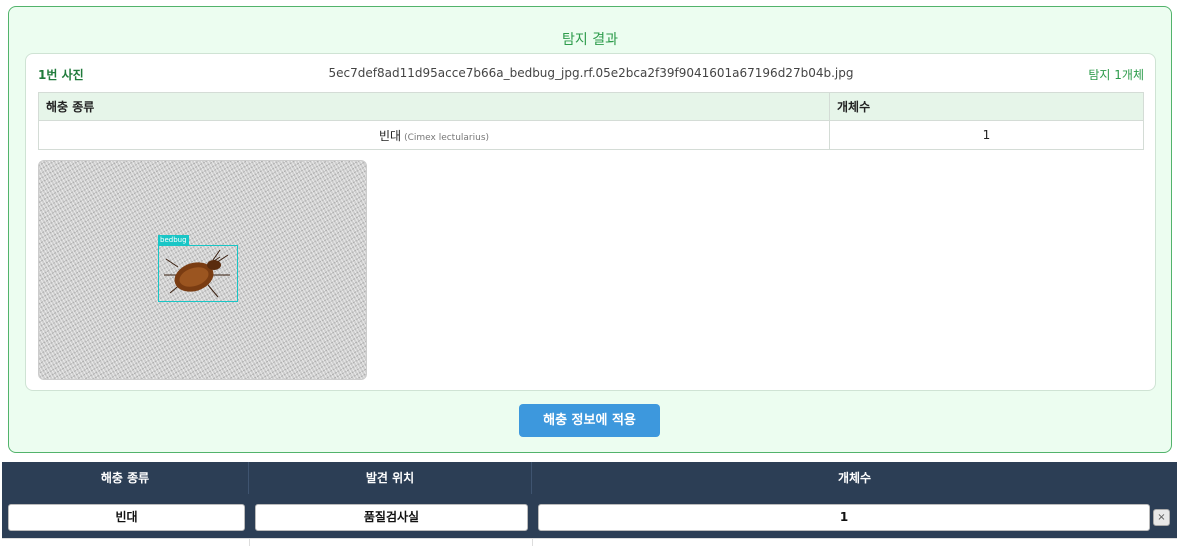  What do you see at coordinates (1116, 75) in the screenshot?
I see `detection-count: 탐지 1개체` at bounding box center [1116, 75].